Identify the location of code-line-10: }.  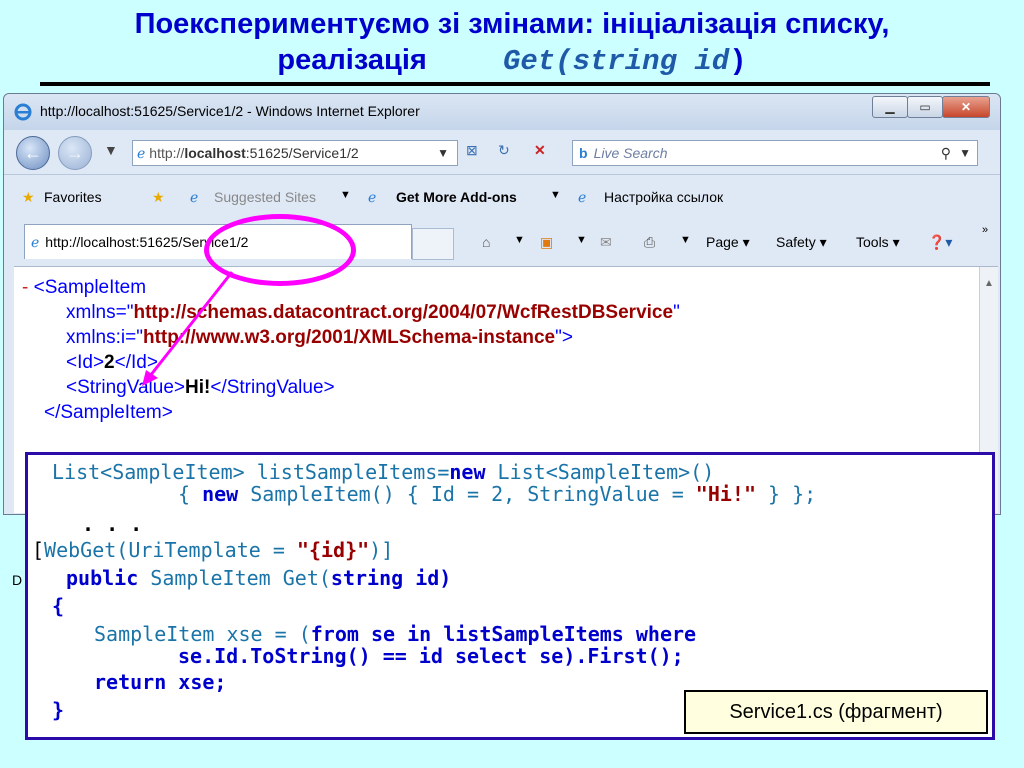
(58, 710).